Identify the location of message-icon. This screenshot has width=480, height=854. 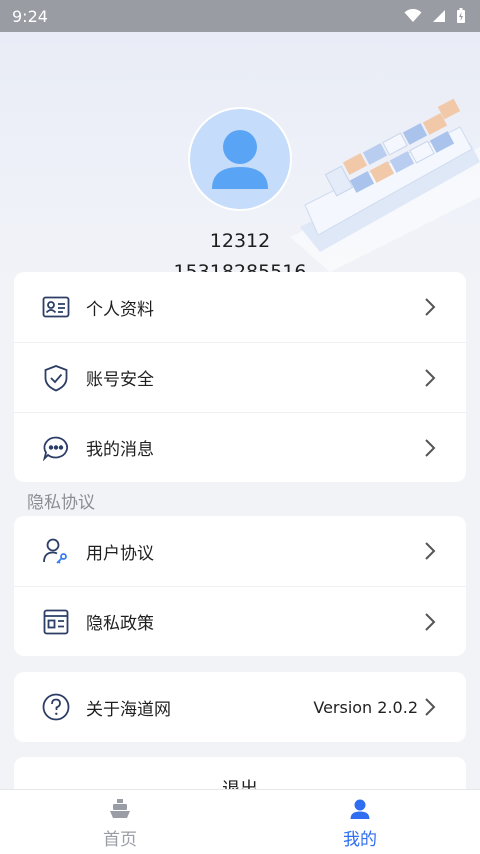
(56, 448).